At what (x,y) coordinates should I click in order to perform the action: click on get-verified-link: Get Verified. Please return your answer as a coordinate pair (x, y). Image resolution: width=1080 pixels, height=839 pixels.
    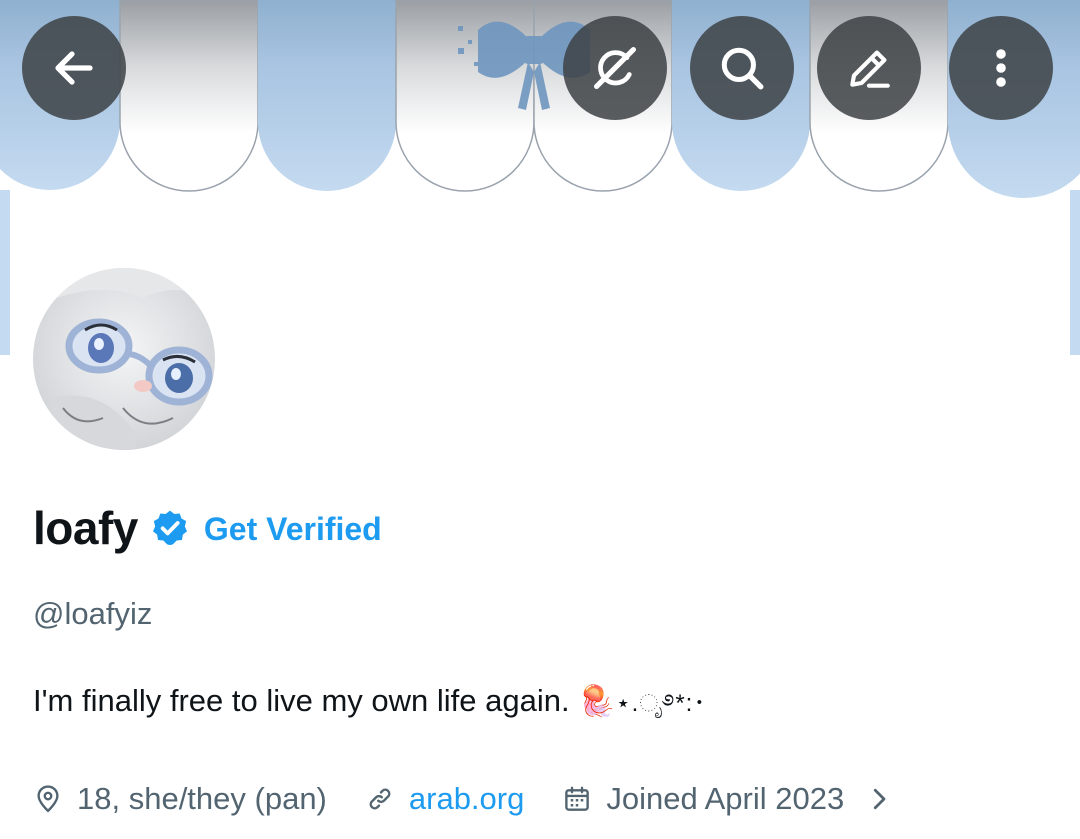
    Looking at the image, I should click on (293, 529).